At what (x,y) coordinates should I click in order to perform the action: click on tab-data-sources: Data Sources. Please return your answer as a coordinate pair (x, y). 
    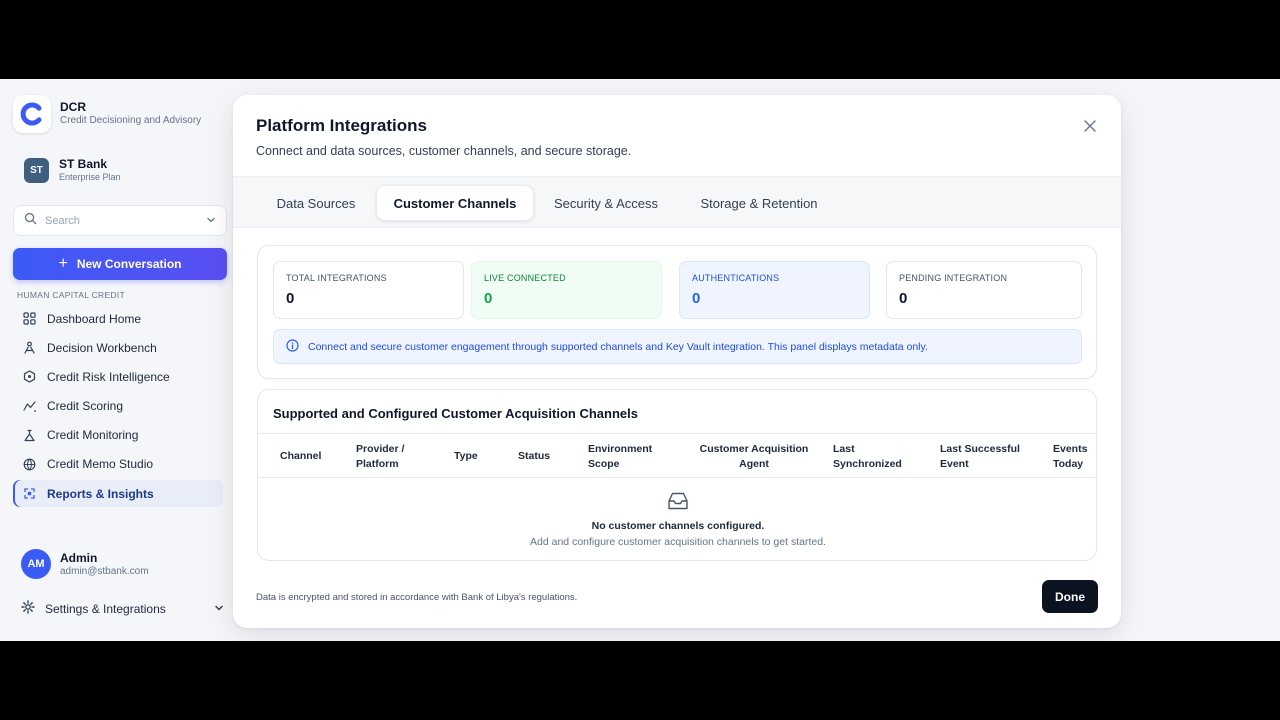
    Looking at the image, I should click on (316, 203).